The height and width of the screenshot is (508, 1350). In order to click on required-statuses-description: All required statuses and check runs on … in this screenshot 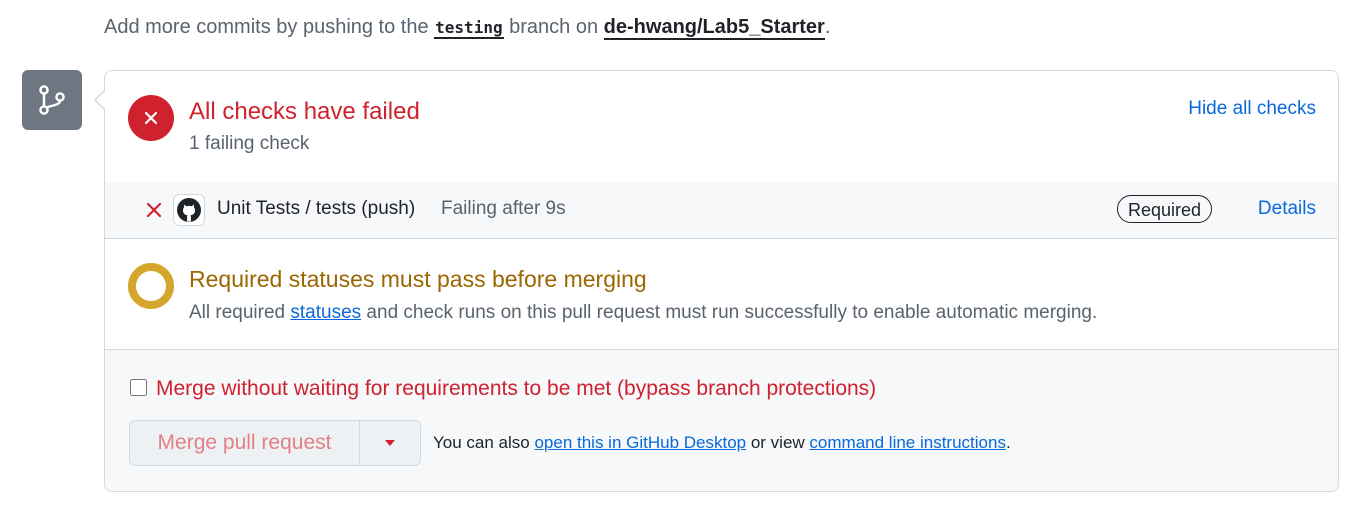, I will do `click(643, 313)`.